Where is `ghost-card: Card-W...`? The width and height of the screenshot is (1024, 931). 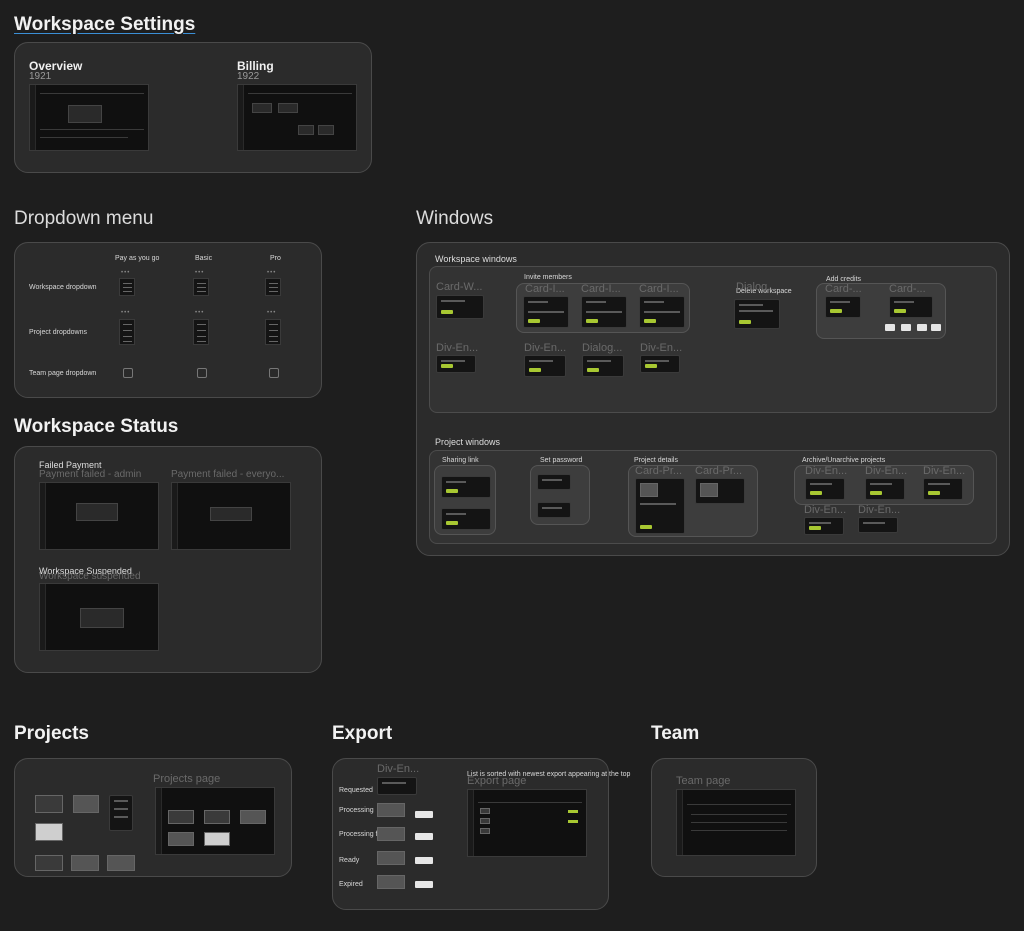
ghost-card: Card-W... is located at coordinates (459, 287).